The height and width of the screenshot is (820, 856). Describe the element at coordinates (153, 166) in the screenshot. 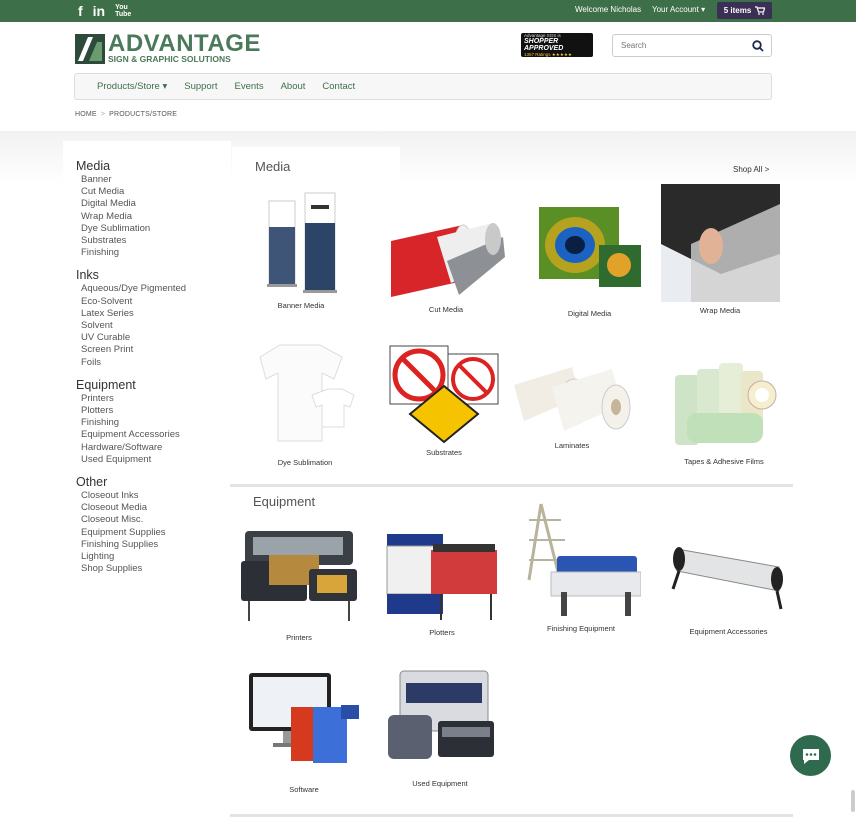

I see `sidebar-heading: Media` at that location.